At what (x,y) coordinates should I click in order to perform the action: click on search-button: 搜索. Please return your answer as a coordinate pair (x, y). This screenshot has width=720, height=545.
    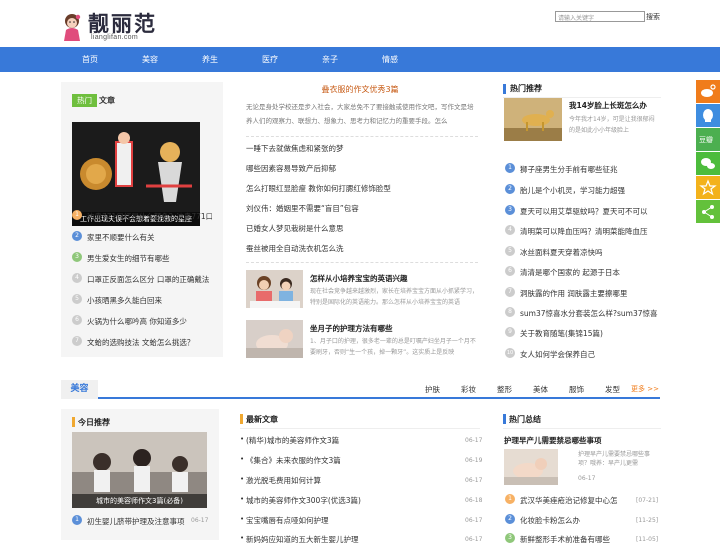
    Looking at the image, I should click on (653, 16).